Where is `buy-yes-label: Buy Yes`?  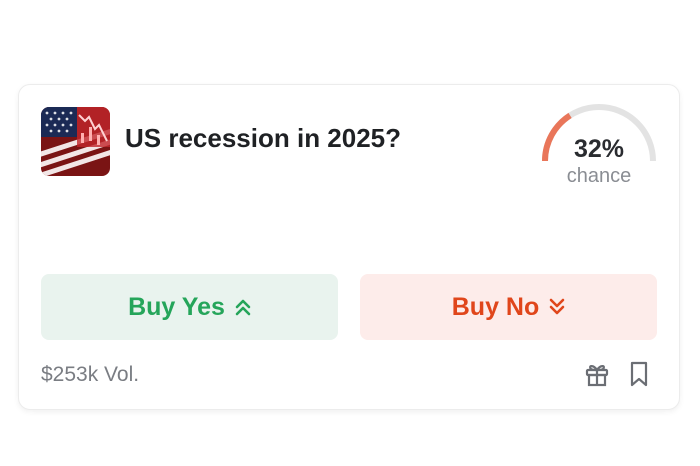
buy-yes-label: Buy Yes is located at coordinates (176, 306).